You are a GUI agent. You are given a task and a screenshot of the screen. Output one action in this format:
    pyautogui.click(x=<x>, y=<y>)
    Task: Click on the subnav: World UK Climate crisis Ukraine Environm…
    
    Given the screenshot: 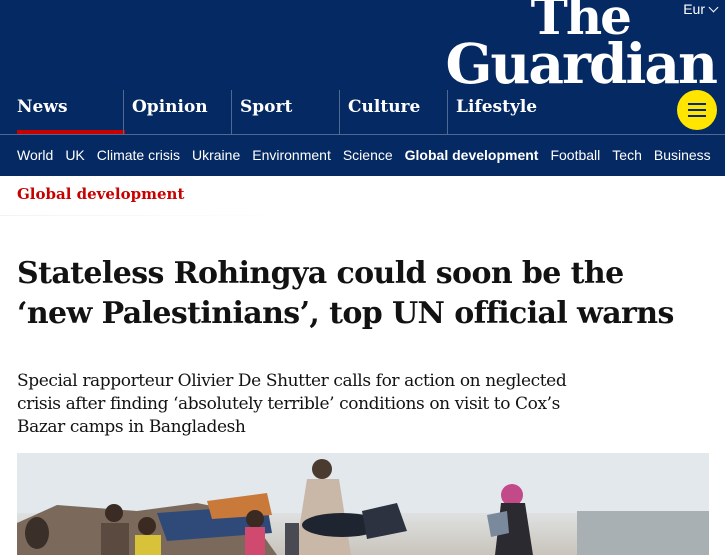 What is the action you would take?
    pyautogui.click(x=364, y=155)
    